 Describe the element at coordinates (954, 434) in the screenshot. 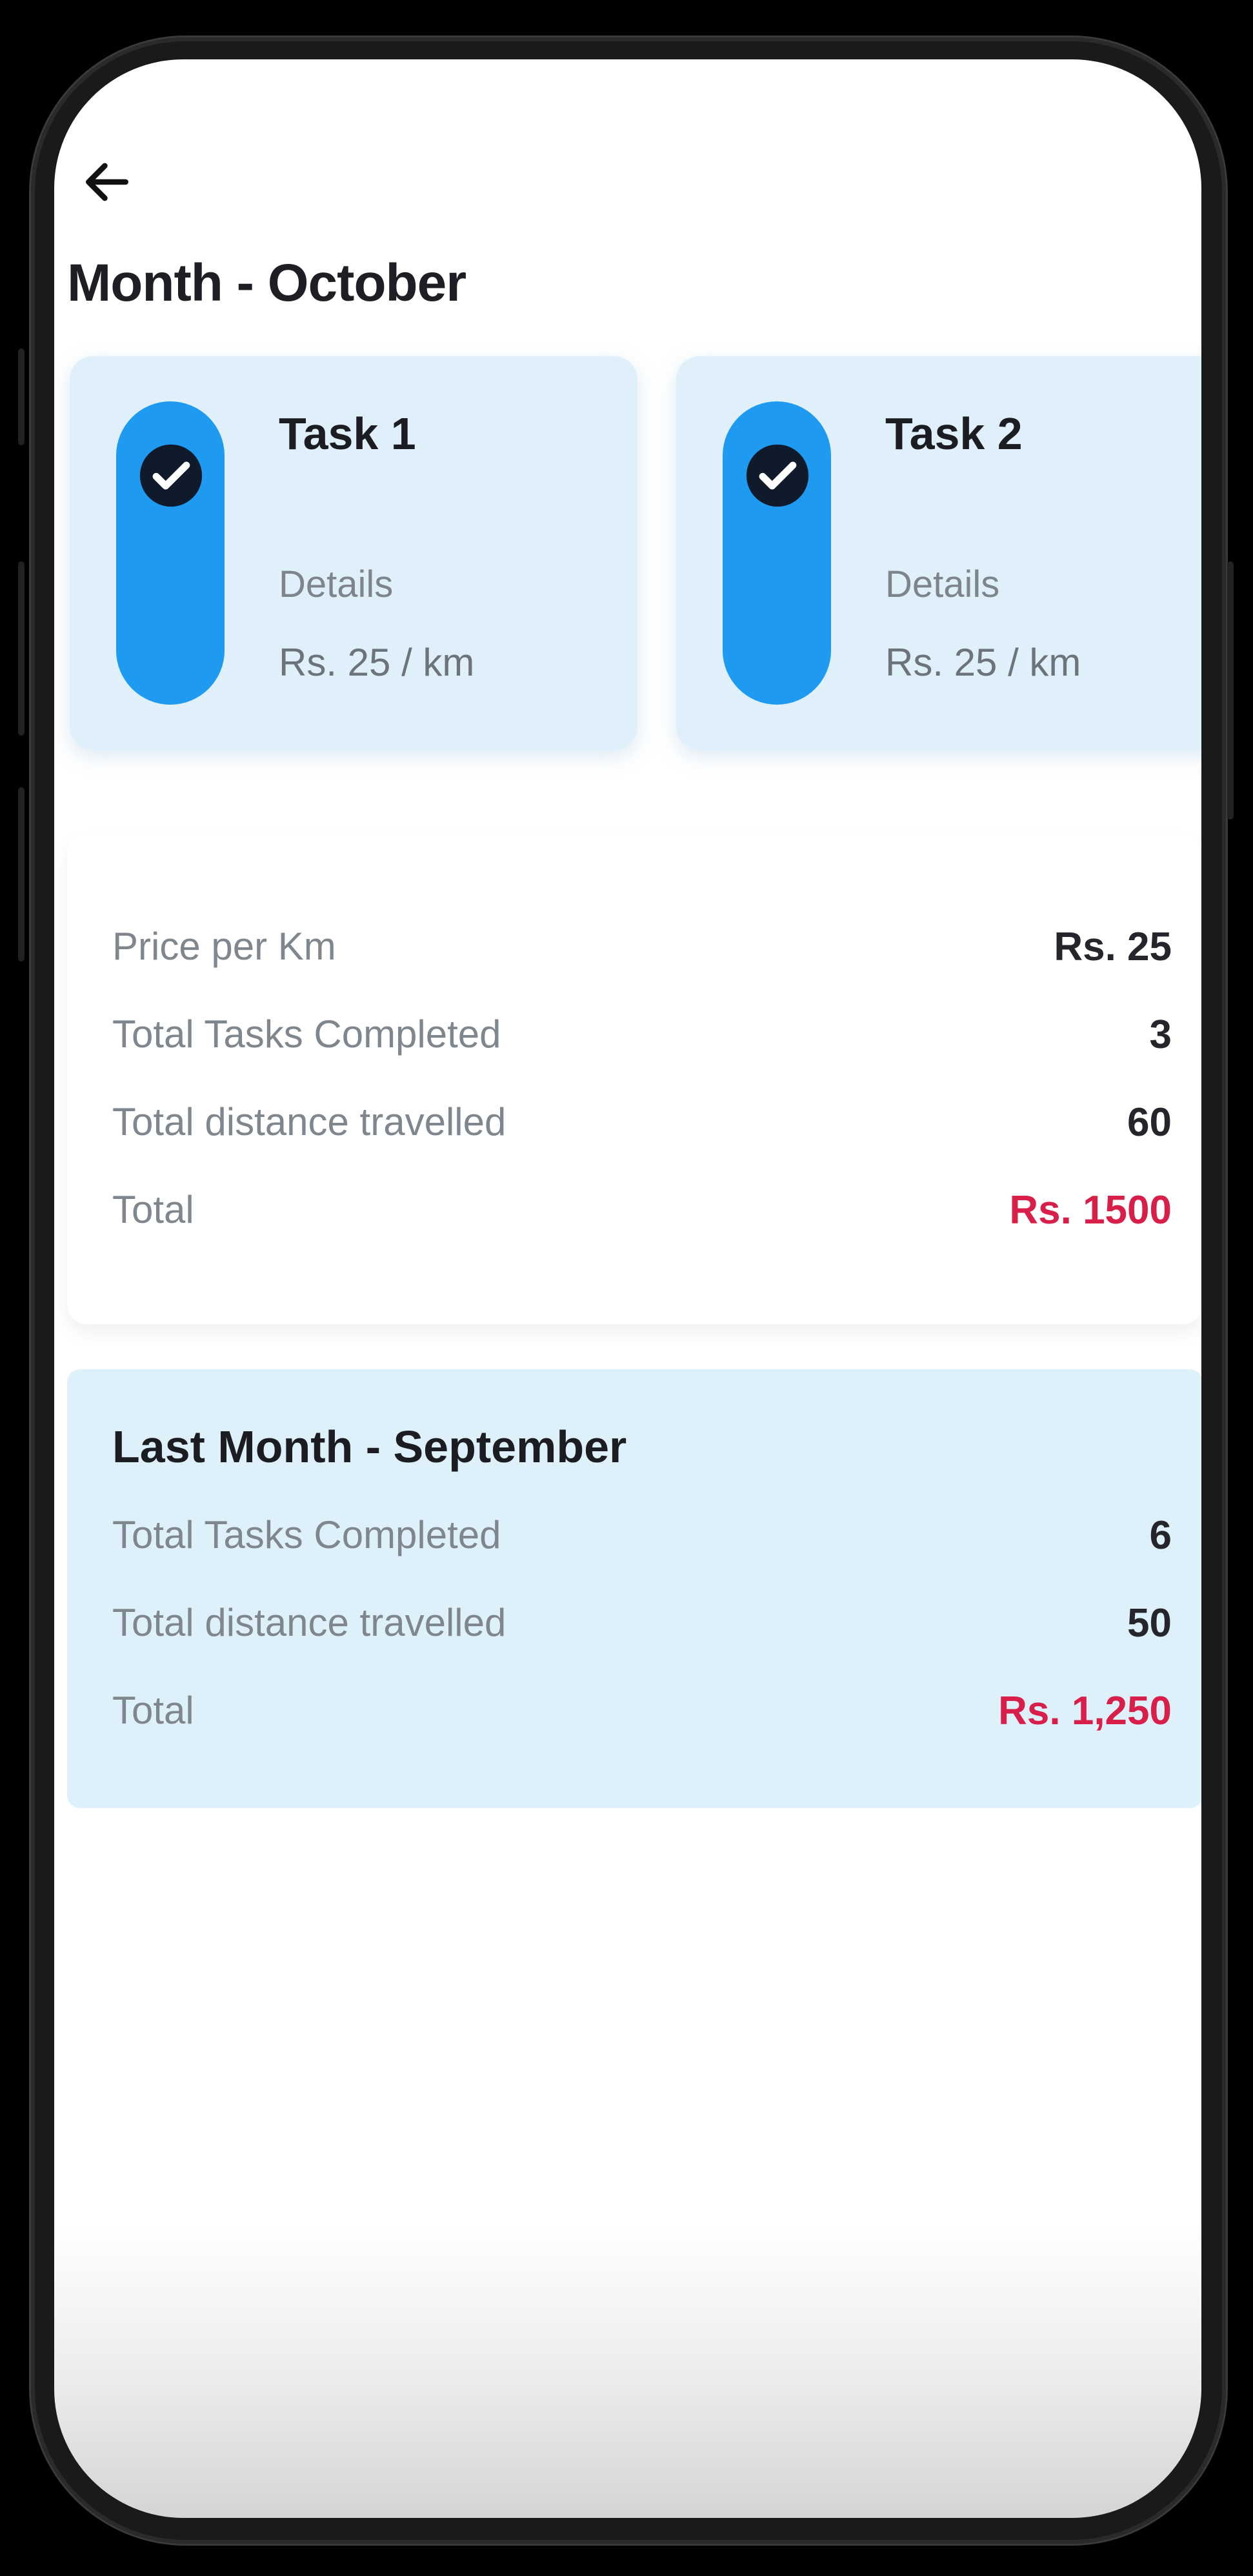

I see `task-title: Task 2` at that location.